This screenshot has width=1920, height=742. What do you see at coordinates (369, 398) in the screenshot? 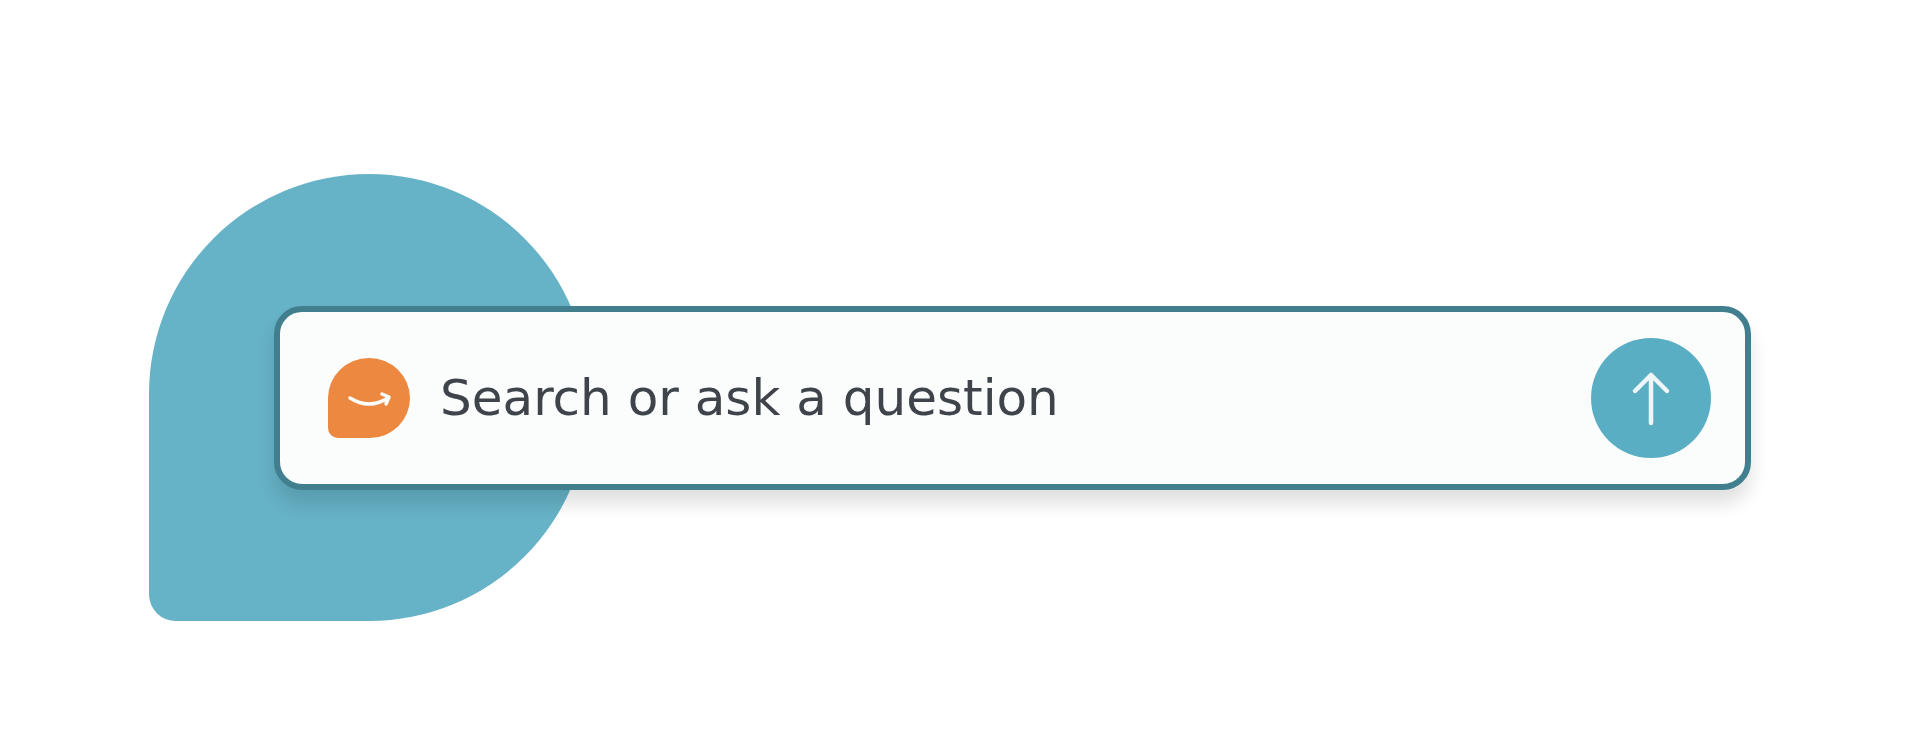
I see `chat-bubble-icon` at bounding box center [369, 398].